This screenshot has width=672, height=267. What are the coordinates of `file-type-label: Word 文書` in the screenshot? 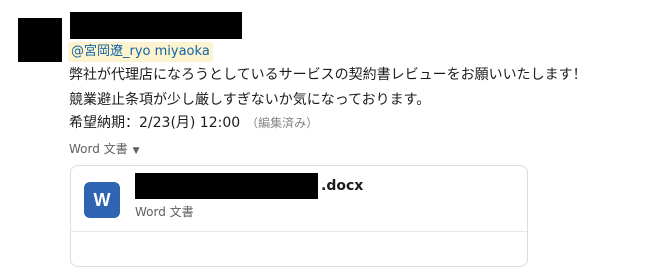 It's located at (164, 212).